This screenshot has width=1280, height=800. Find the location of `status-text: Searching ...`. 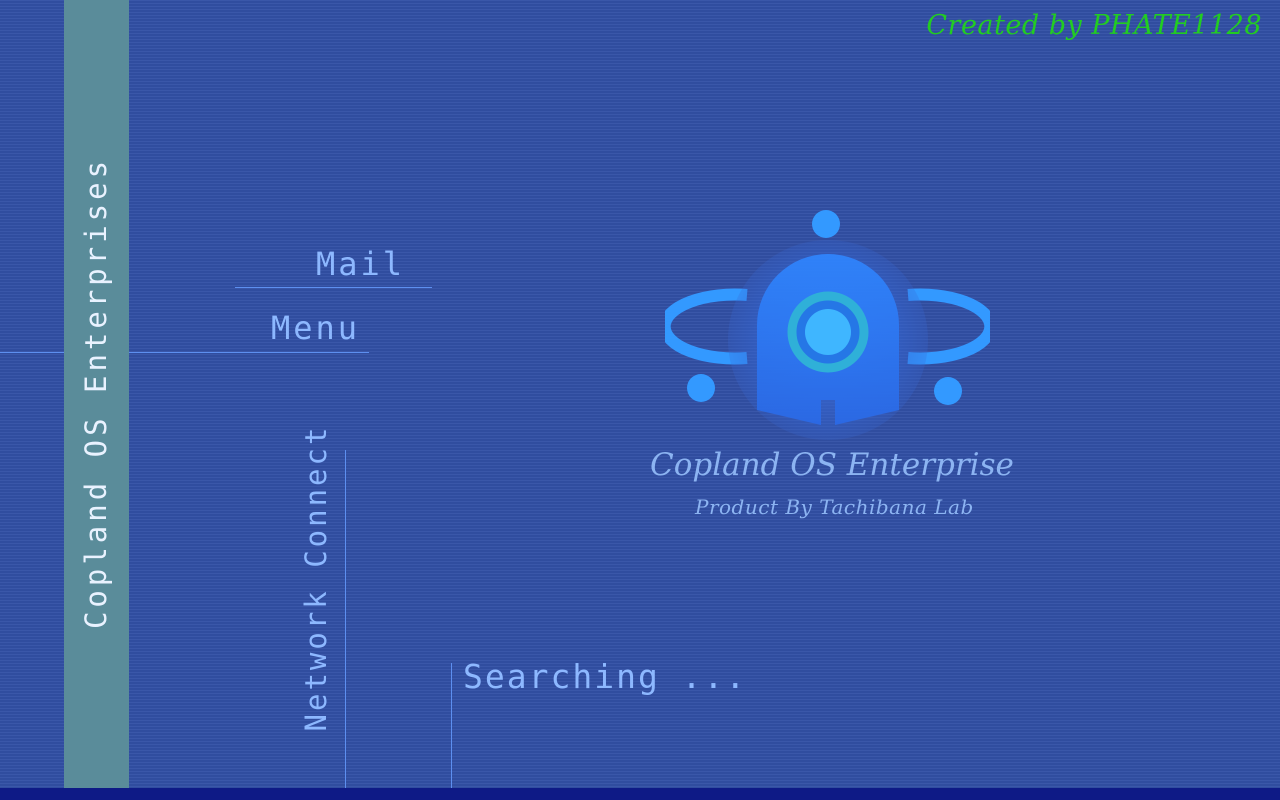

status-text: Searching ... is located at coordinates (605, 676).